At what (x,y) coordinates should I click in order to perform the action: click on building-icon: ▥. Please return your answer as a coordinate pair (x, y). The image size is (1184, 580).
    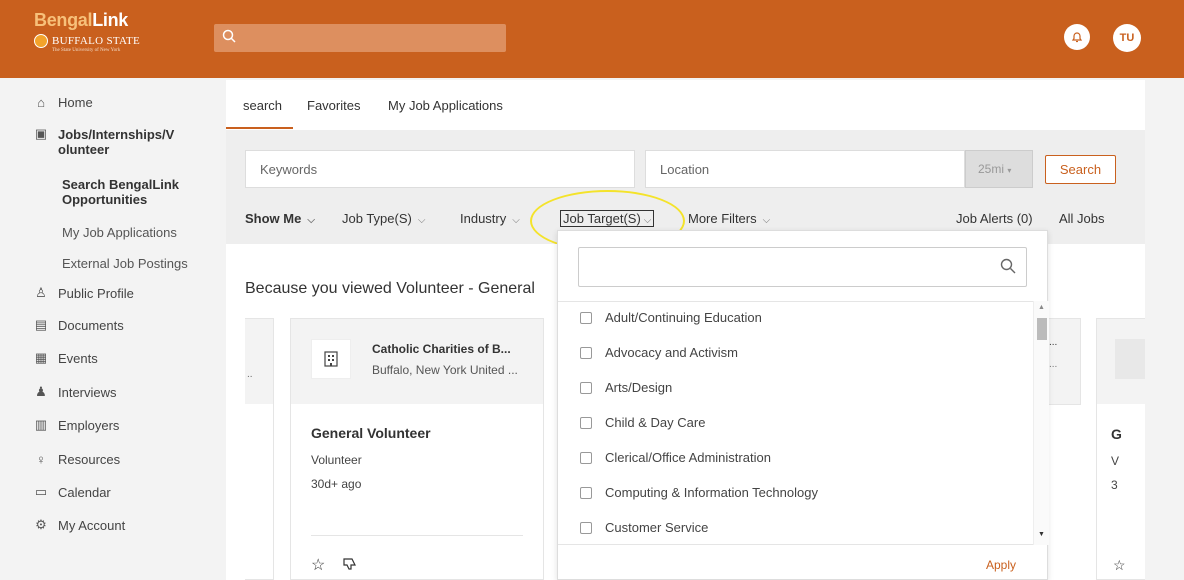
    Looking at the image, I should click on (41, 424).